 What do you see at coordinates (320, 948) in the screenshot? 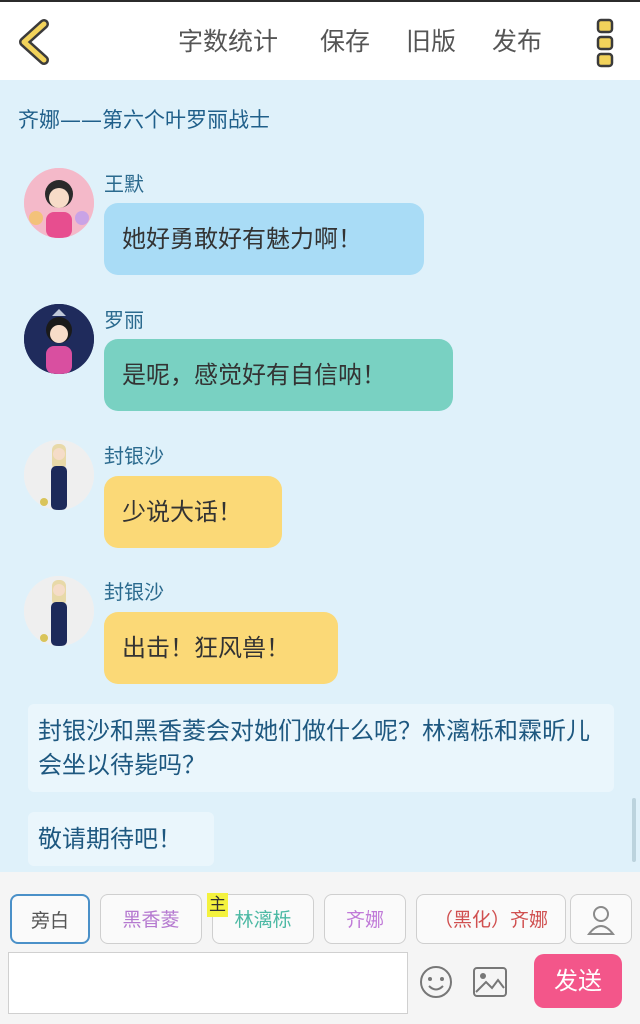
I see `composer-panel: 旁白 黑香菱 主 林漓栎 齐娜 （黑化）齐娜 发送` at bounding box center [320, 948].